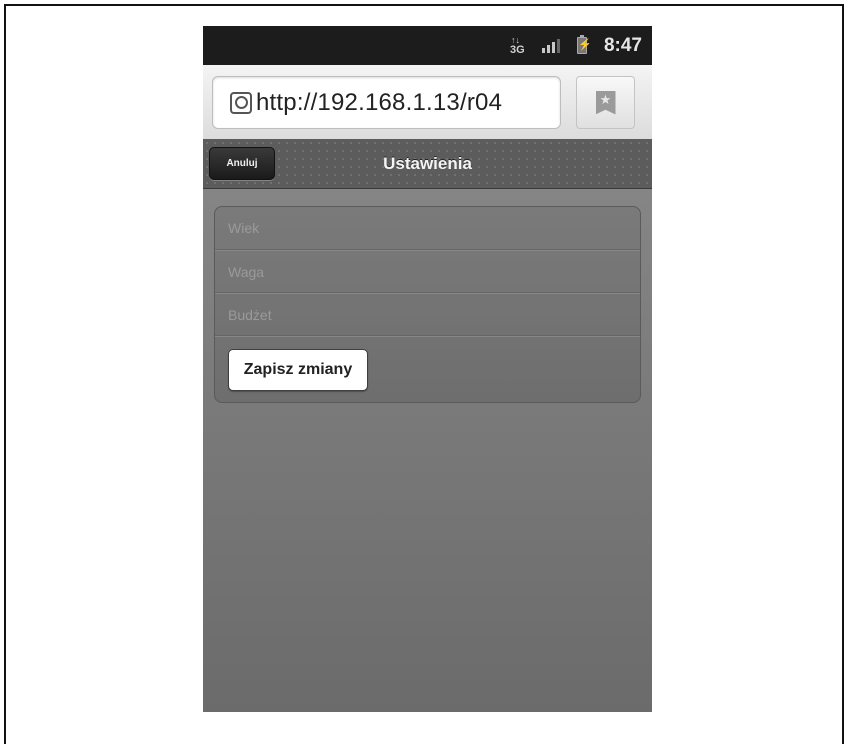  I want to click on status-time: 8:47, so click(622, 45).